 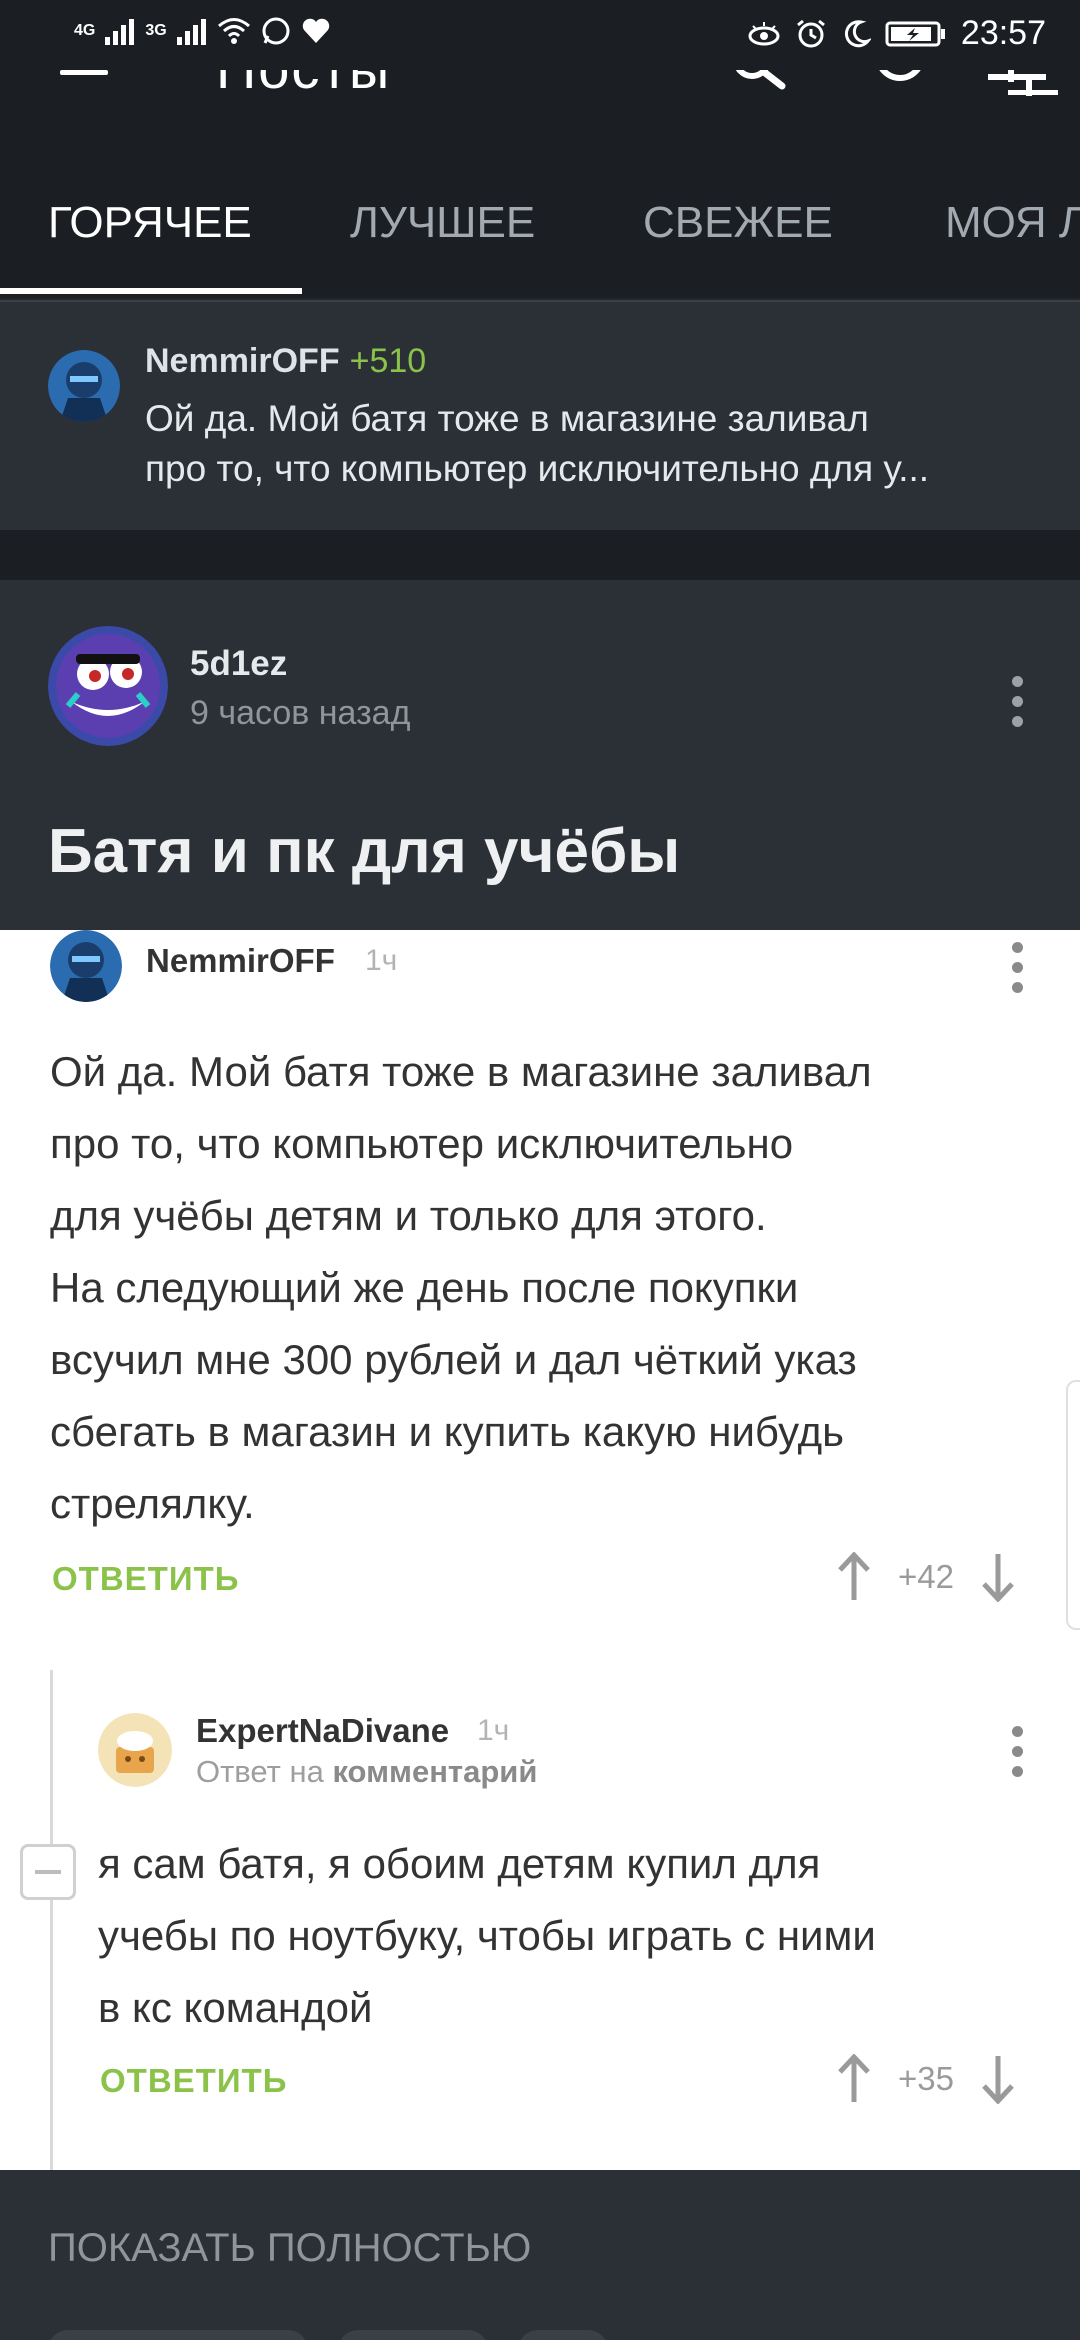 I want to click on comment-author: NemmirOFF, so click(x=240, y=960).